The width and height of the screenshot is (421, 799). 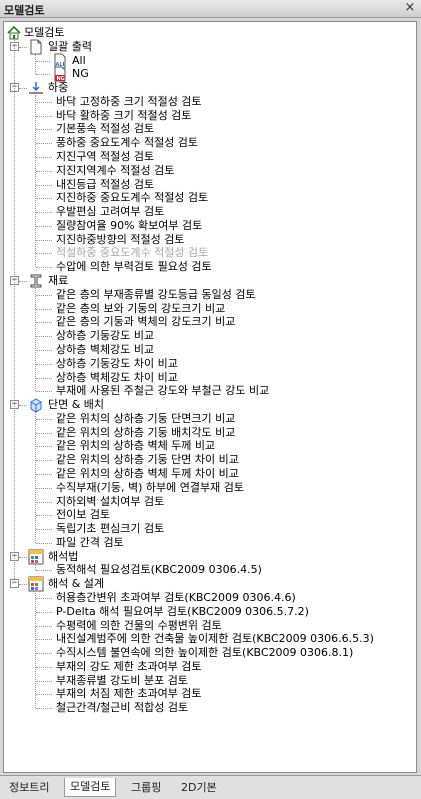 What do you see at coordinates (117, 363) in the screenshot?
I see `tree-item-label: 상하층 기둥강도 차이 비교` at bounding box center [117, 363].